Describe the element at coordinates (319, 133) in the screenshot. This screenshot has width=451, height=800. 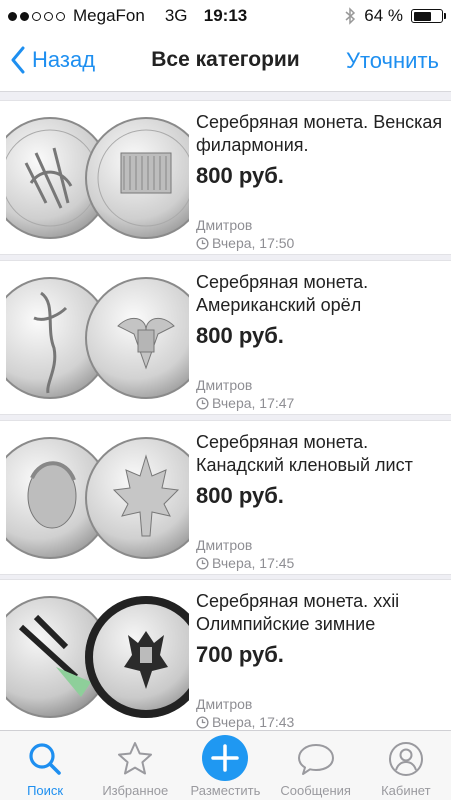
I see `item-title: Серебряная монета. Венская филармония.` at that location.